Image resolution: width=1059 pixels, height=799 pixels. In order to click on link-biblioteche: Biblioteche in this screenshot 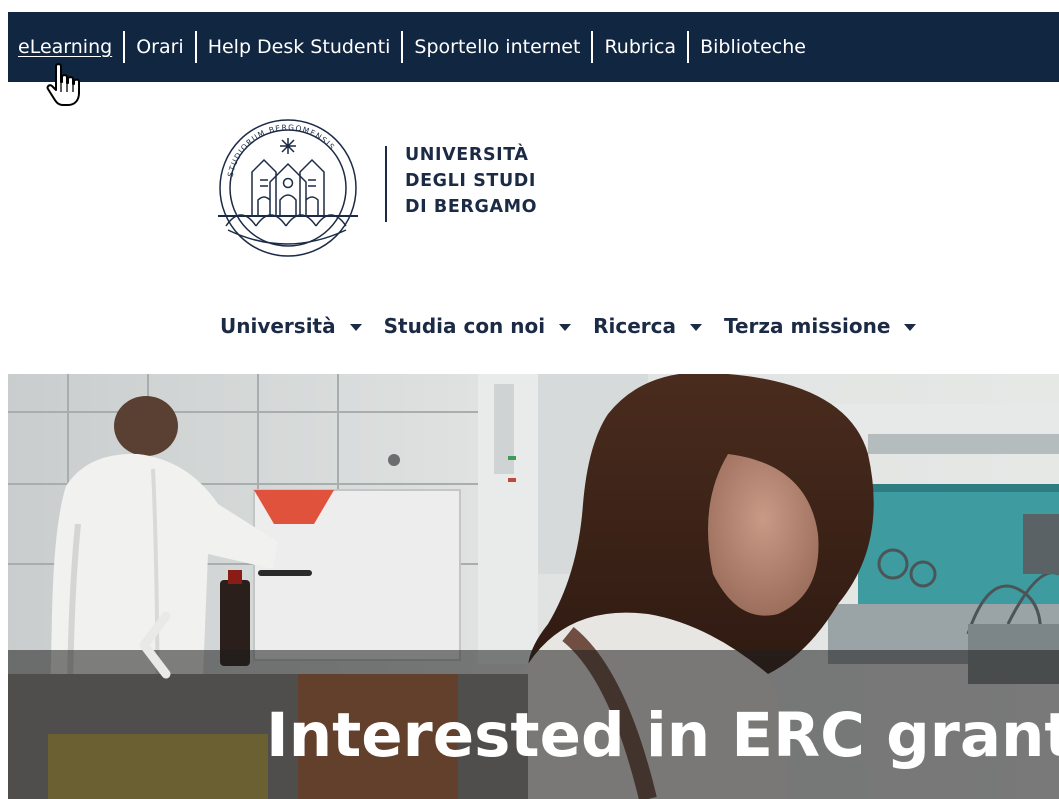, I will do `click(753, 47)`.